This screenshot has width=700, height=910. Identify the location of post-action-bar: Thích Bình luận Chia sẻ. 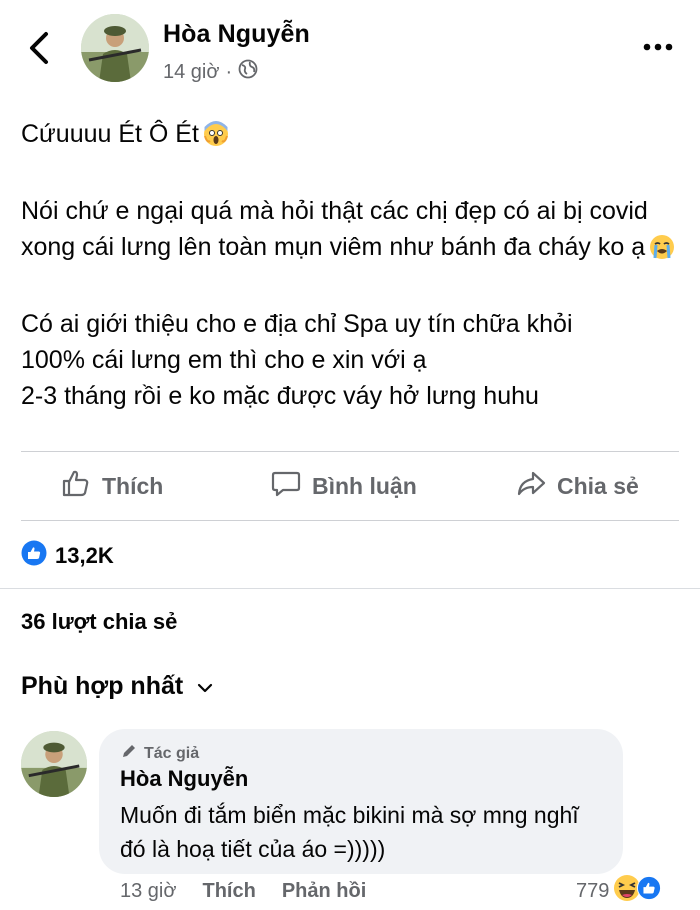
(350, 486).